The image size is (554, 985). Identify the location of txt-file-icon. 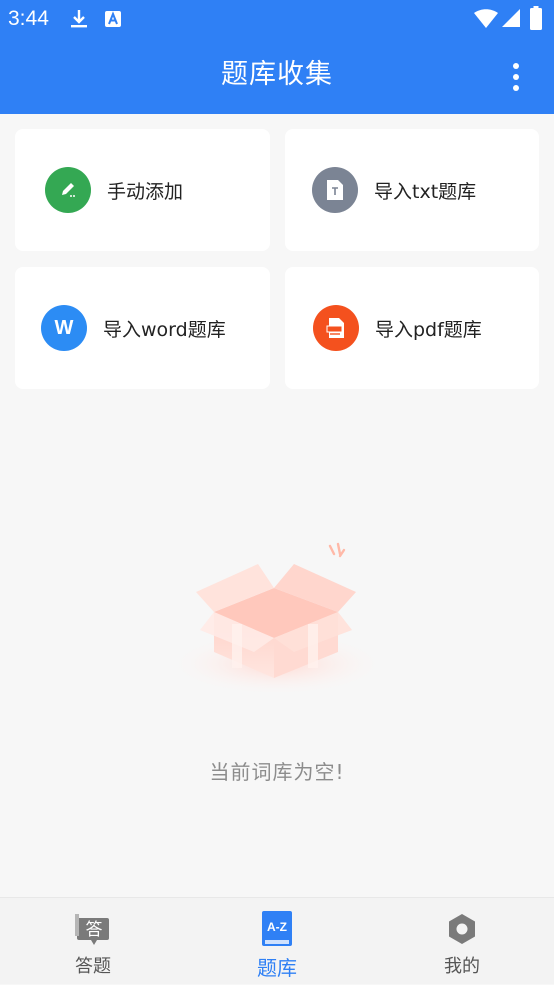
(335, 190).